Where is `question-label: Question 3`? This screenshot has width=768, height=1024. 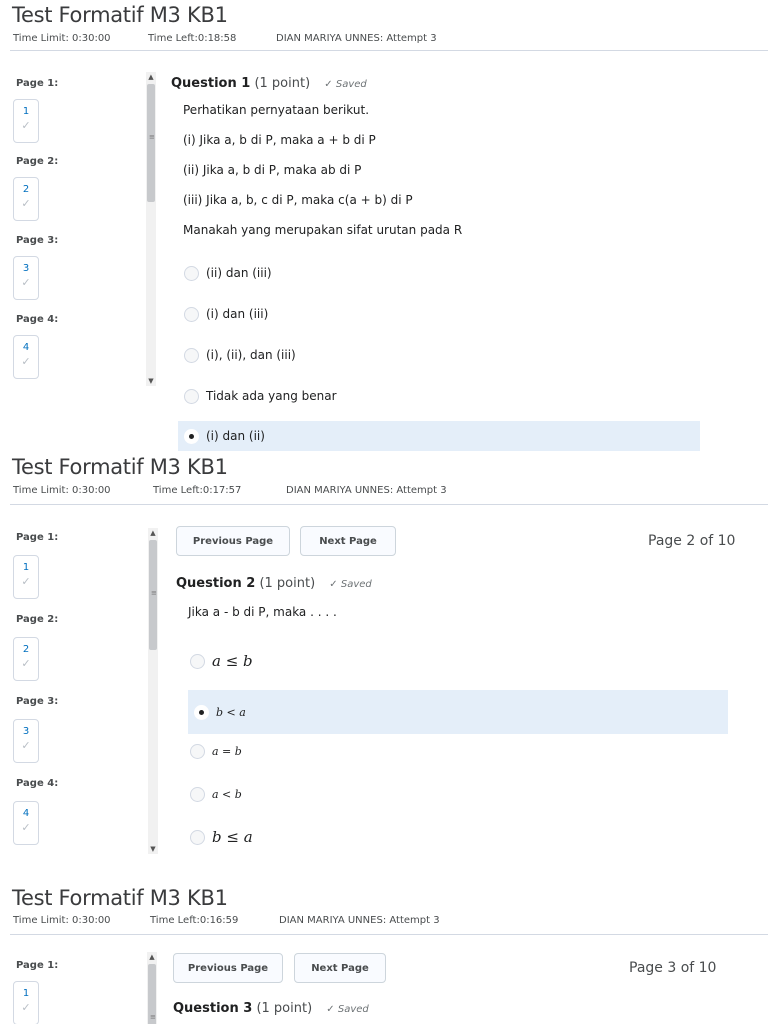
question-label: Question 3 is located at coordinates (213, 1008).